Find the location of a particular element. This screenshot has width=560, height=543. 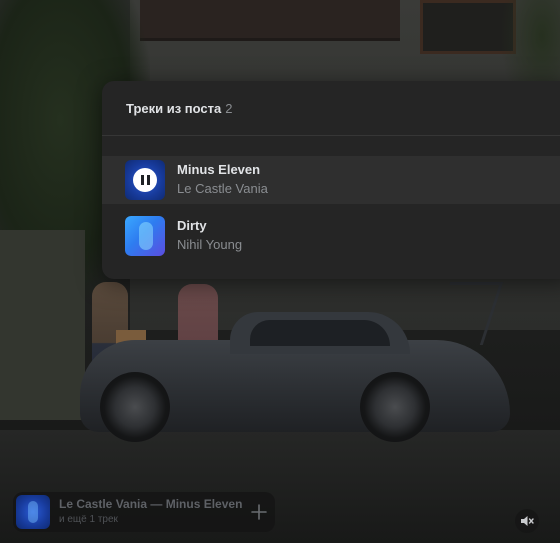

mini-player-cover is located at coordinates (33, 512).